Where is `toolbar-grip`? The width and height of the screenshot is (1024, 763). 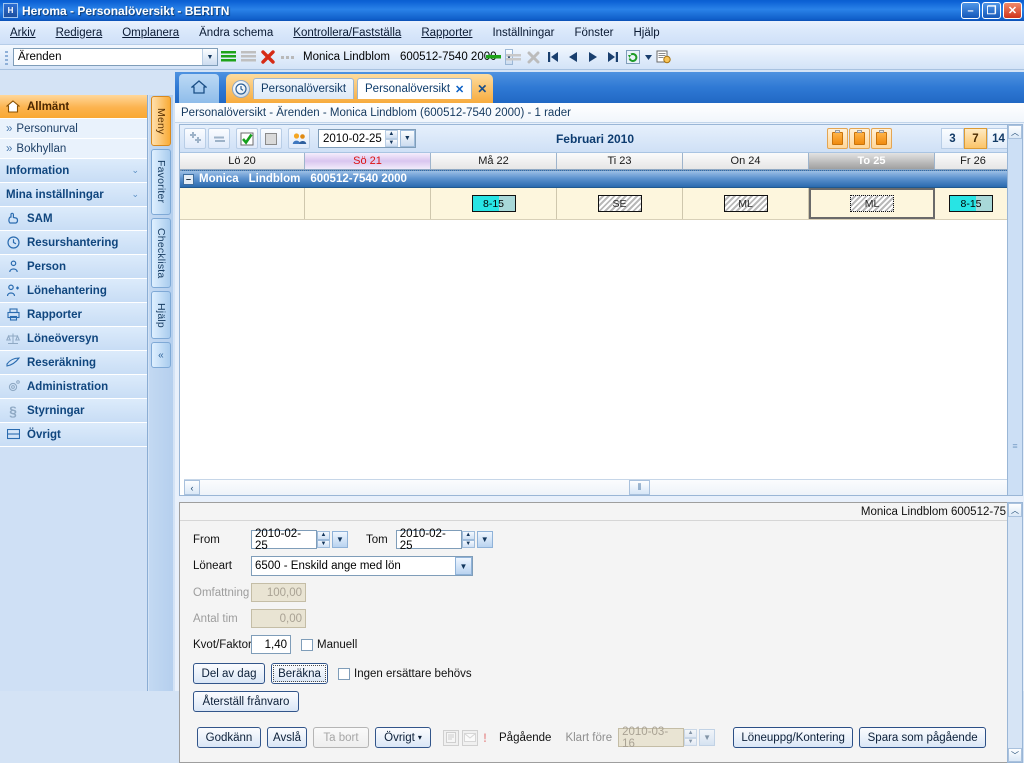
toolbar-grip is located at coordinates (7, 57).